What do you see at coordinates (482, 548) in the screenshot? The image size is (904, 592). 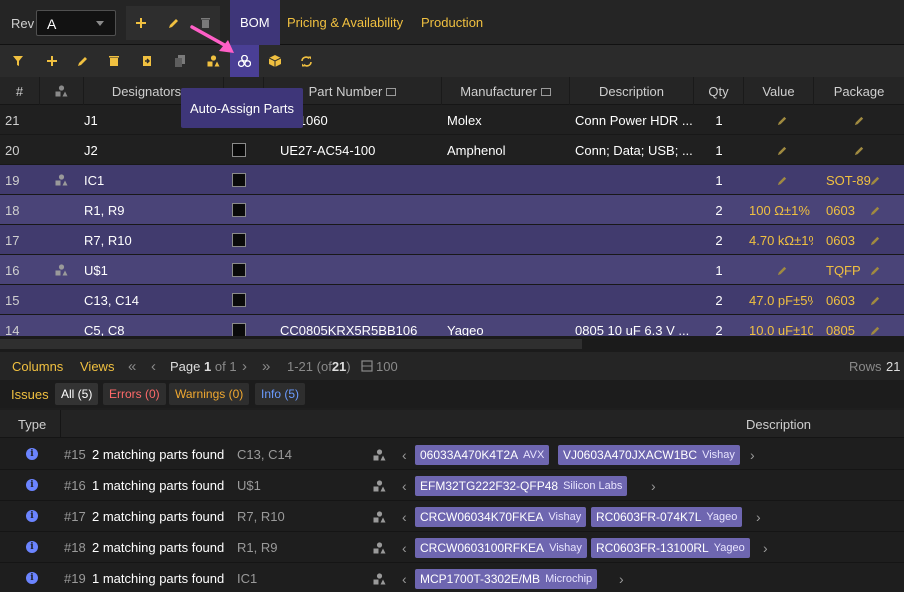 I see `suggested-part-number: CRCW0603100RFKEA` at bounding box center [482, 548].